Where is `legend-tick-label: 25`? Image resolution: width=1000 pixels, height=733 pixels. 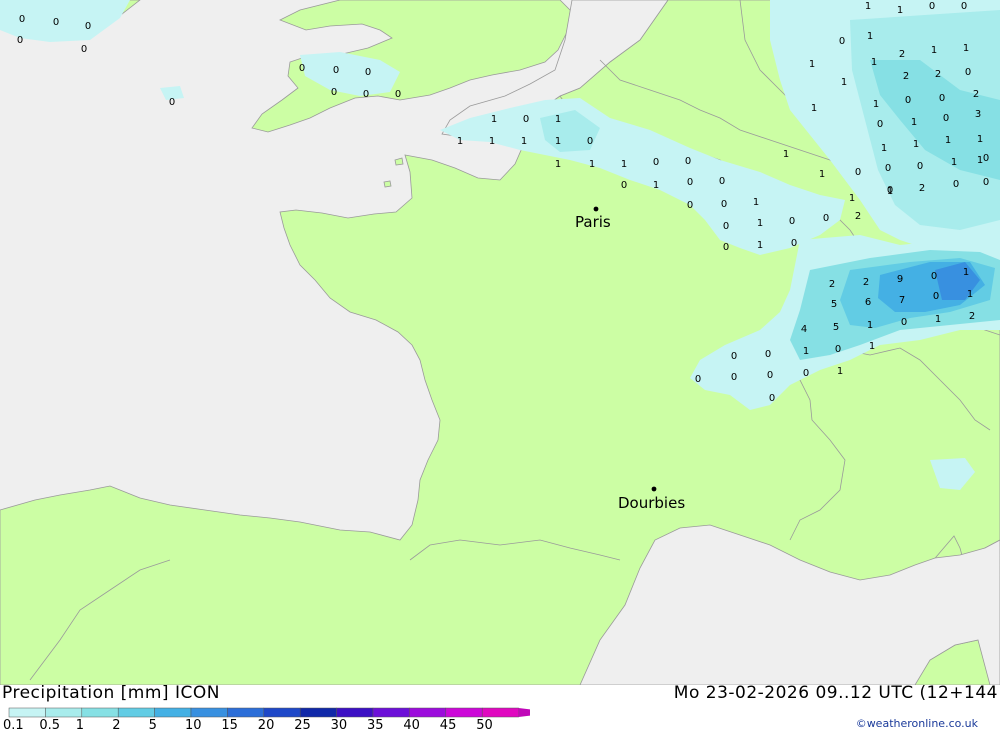 legend-tick-label: 25 is located at coordinates (302, 725).